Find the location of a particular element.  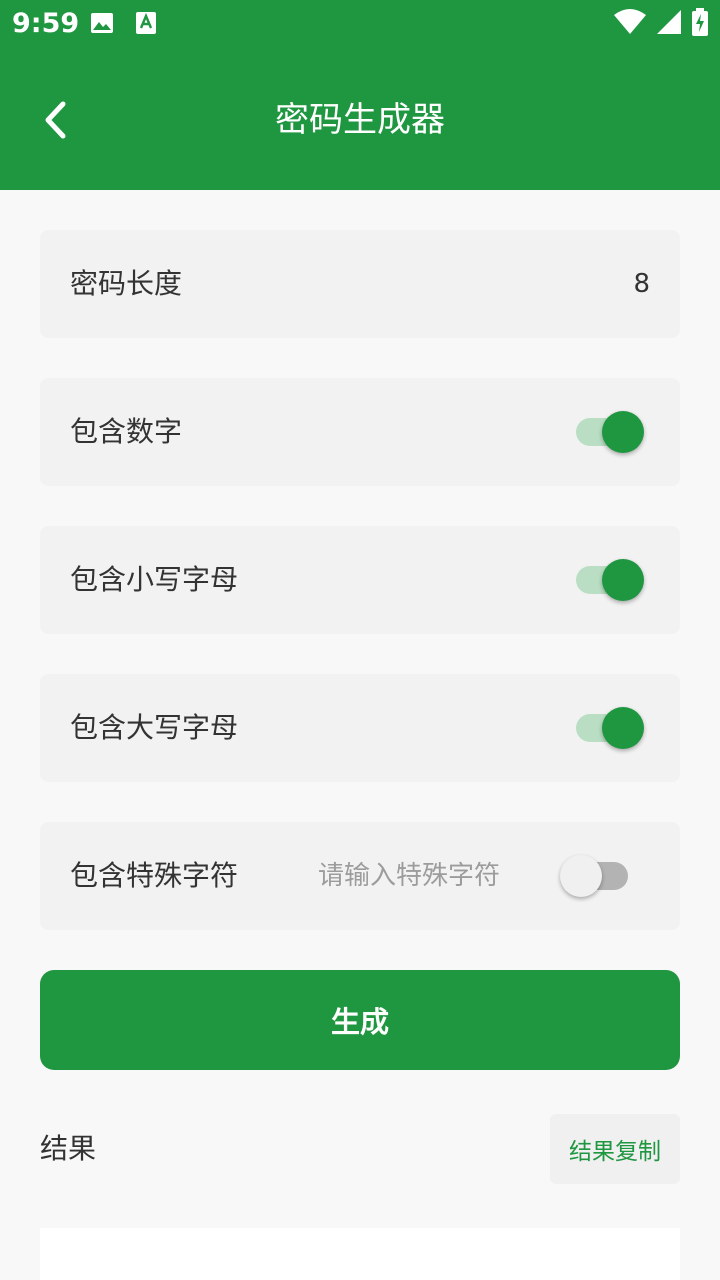

include-special-row: 包含特殊字符 is located at coordinates (360, 876).